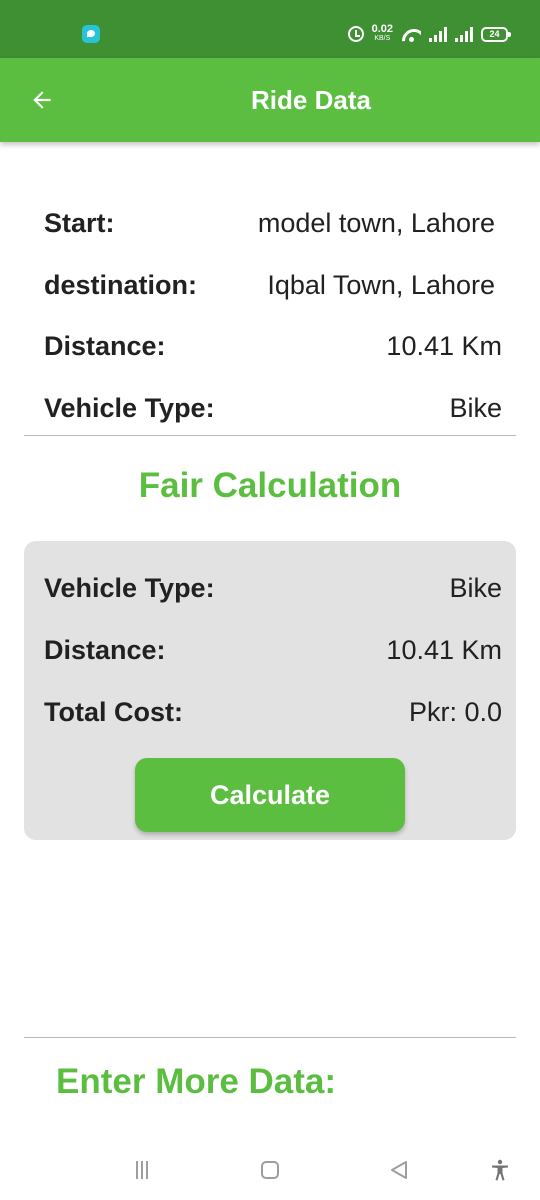 The width and height of the screenshot is (540, 1200). Describe the element at coordinates (444, 345) in the screenshot. I see `distance-value: 10.41 Km` at that location.